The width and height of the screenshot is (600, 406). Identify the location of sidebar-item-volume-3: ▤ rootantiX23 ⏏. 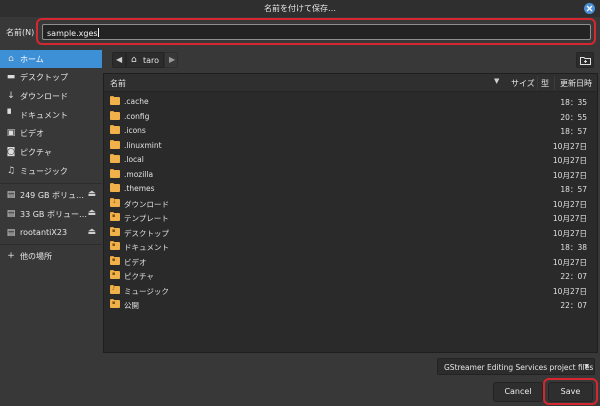
(51, 233).